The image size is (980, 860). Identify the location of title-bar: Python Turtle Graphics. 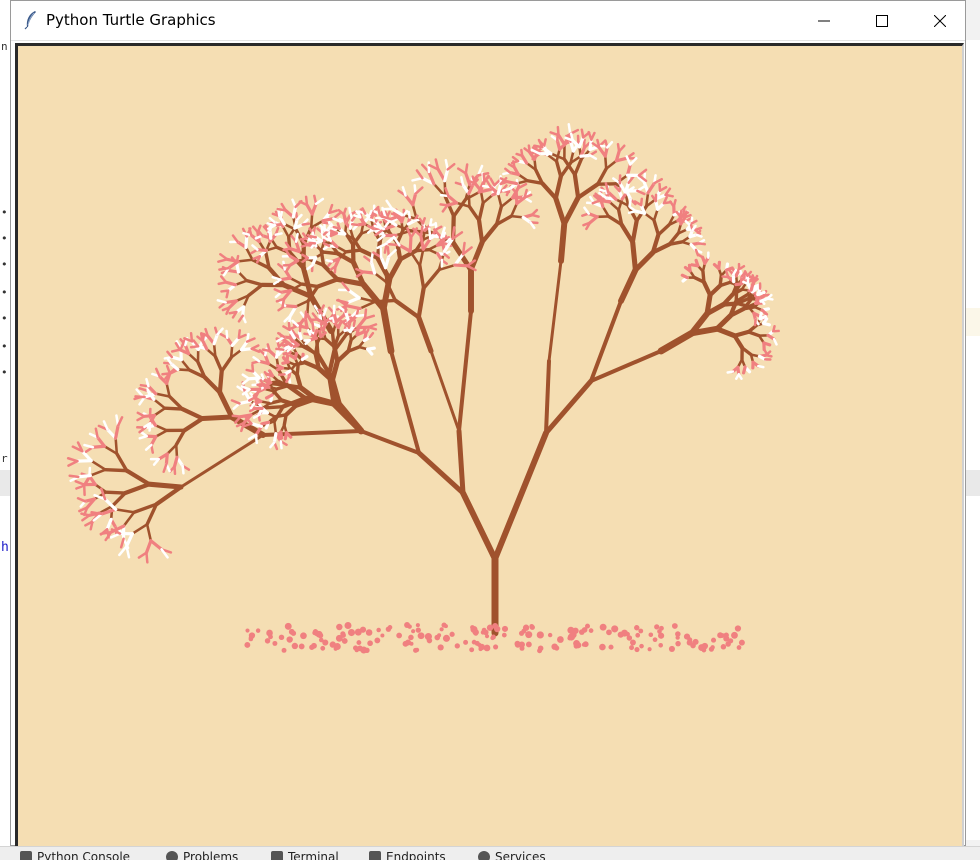
(488, 21).